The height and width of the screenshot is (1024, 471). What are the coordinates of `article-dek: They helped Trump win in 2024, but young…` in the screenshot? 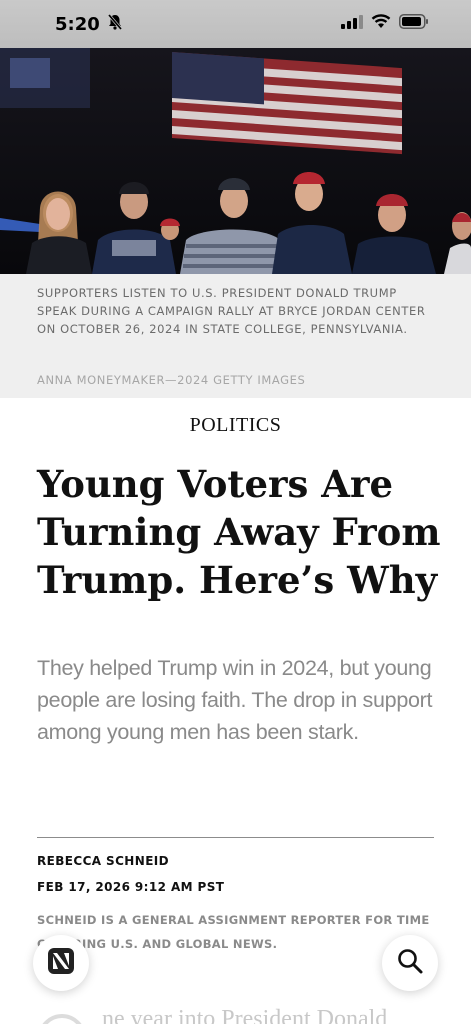 It's located at (235, 700).